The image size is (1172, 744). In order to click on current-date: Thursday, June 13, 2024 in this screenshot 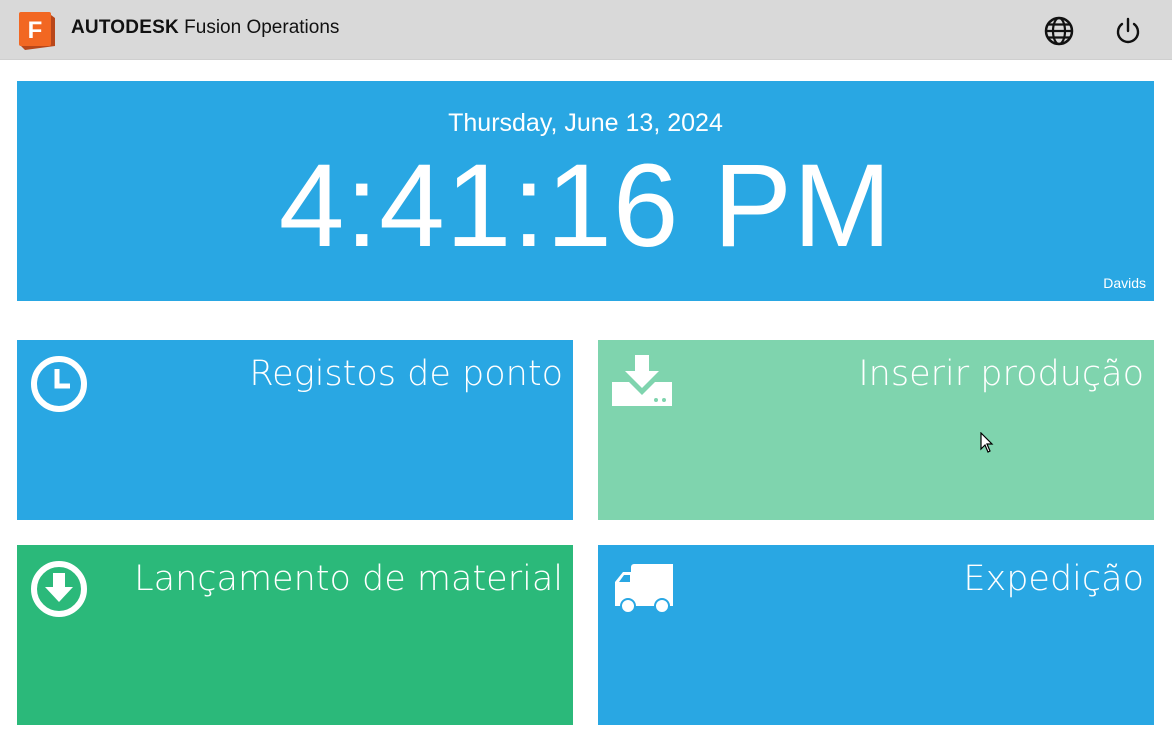, I will do `click(585, 123)`.